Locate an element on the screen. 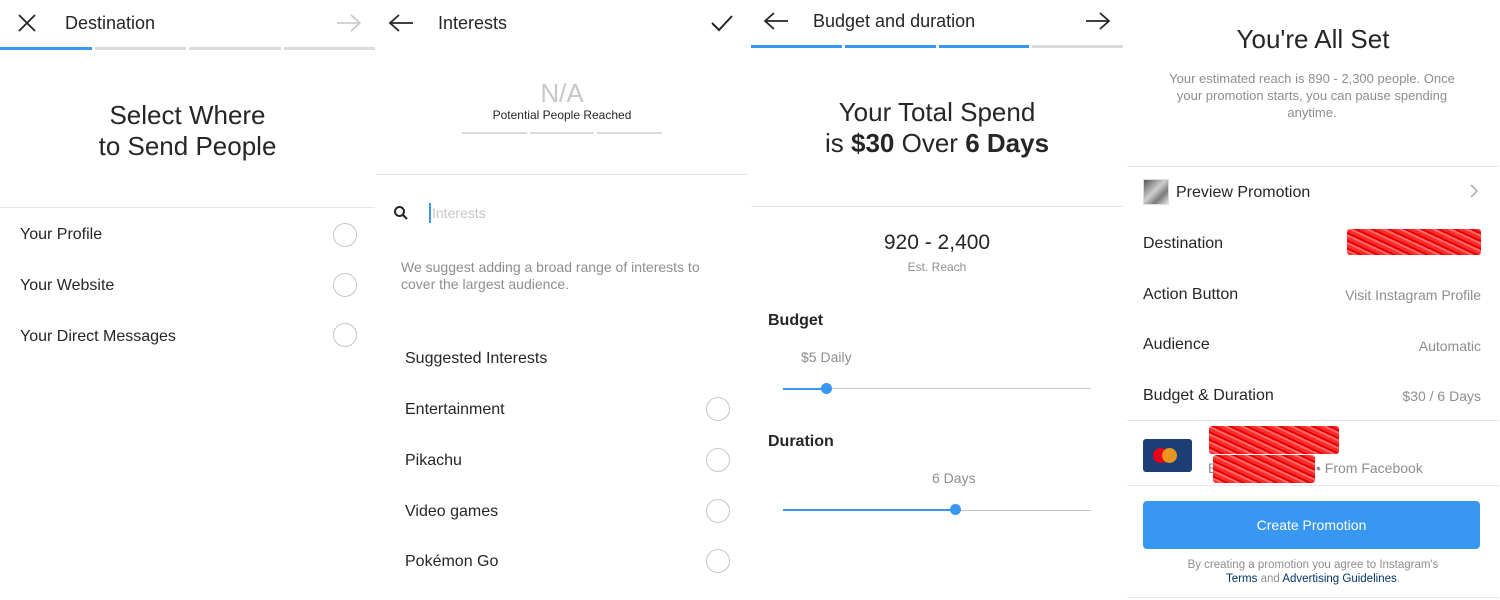 The height and width of the screenshot is (600, 1500). duration-value: 6 Days is located at coordinates (954, 478).